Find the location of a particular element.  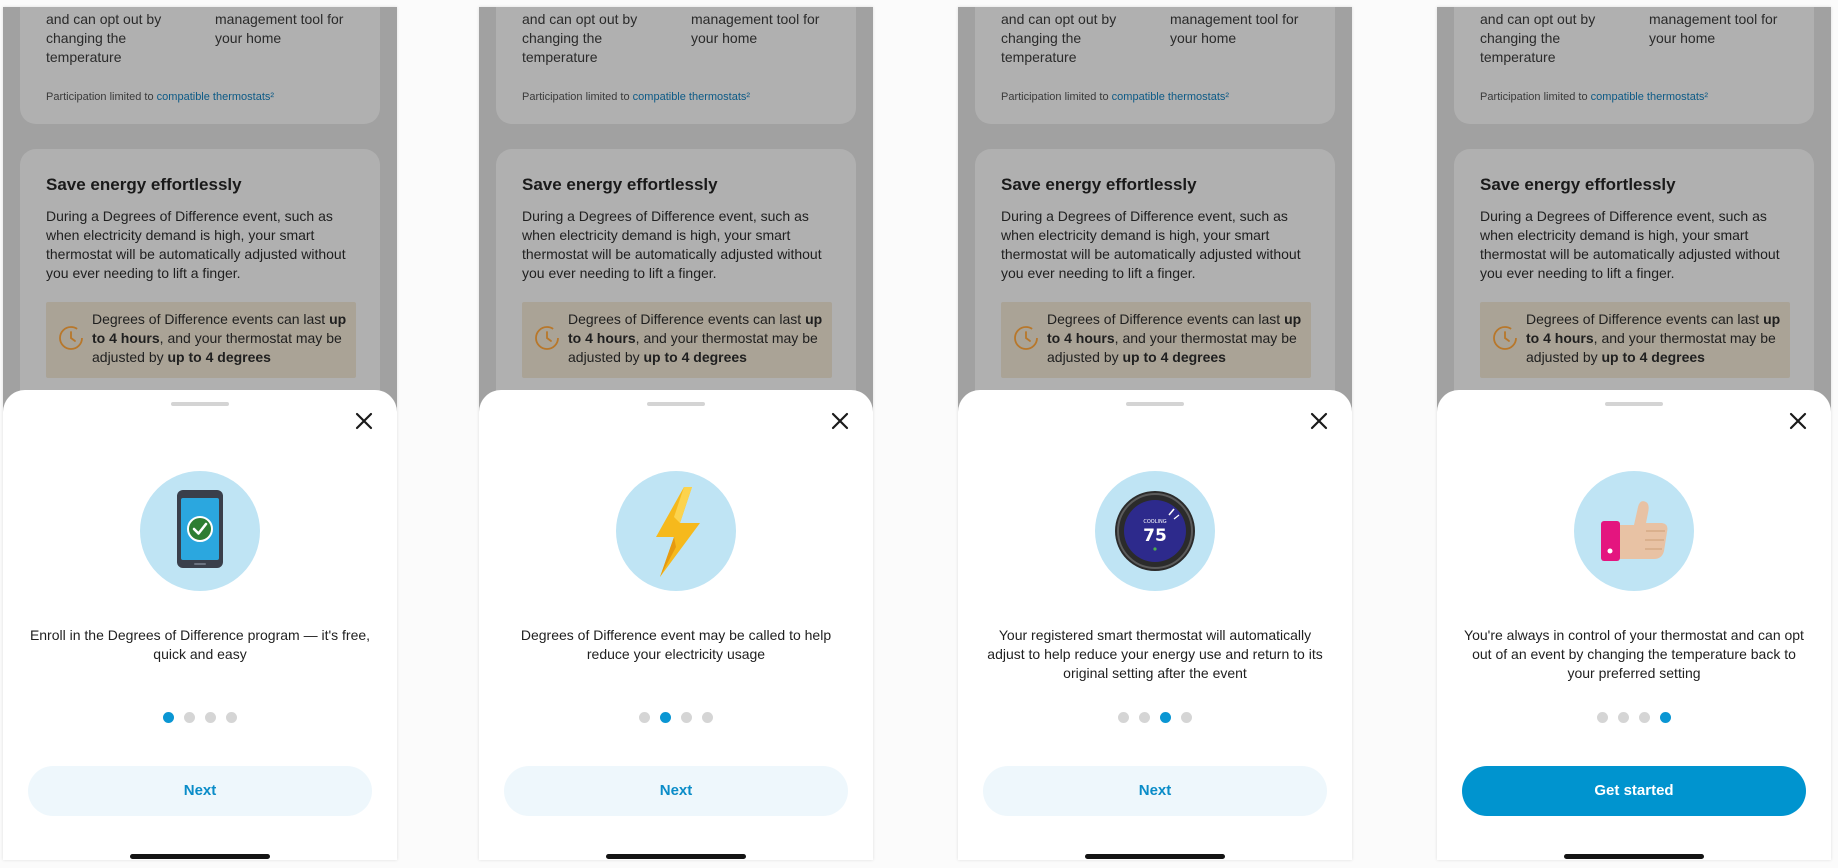

illustration: COOLING 75 is located at coordinates (1155, 531).